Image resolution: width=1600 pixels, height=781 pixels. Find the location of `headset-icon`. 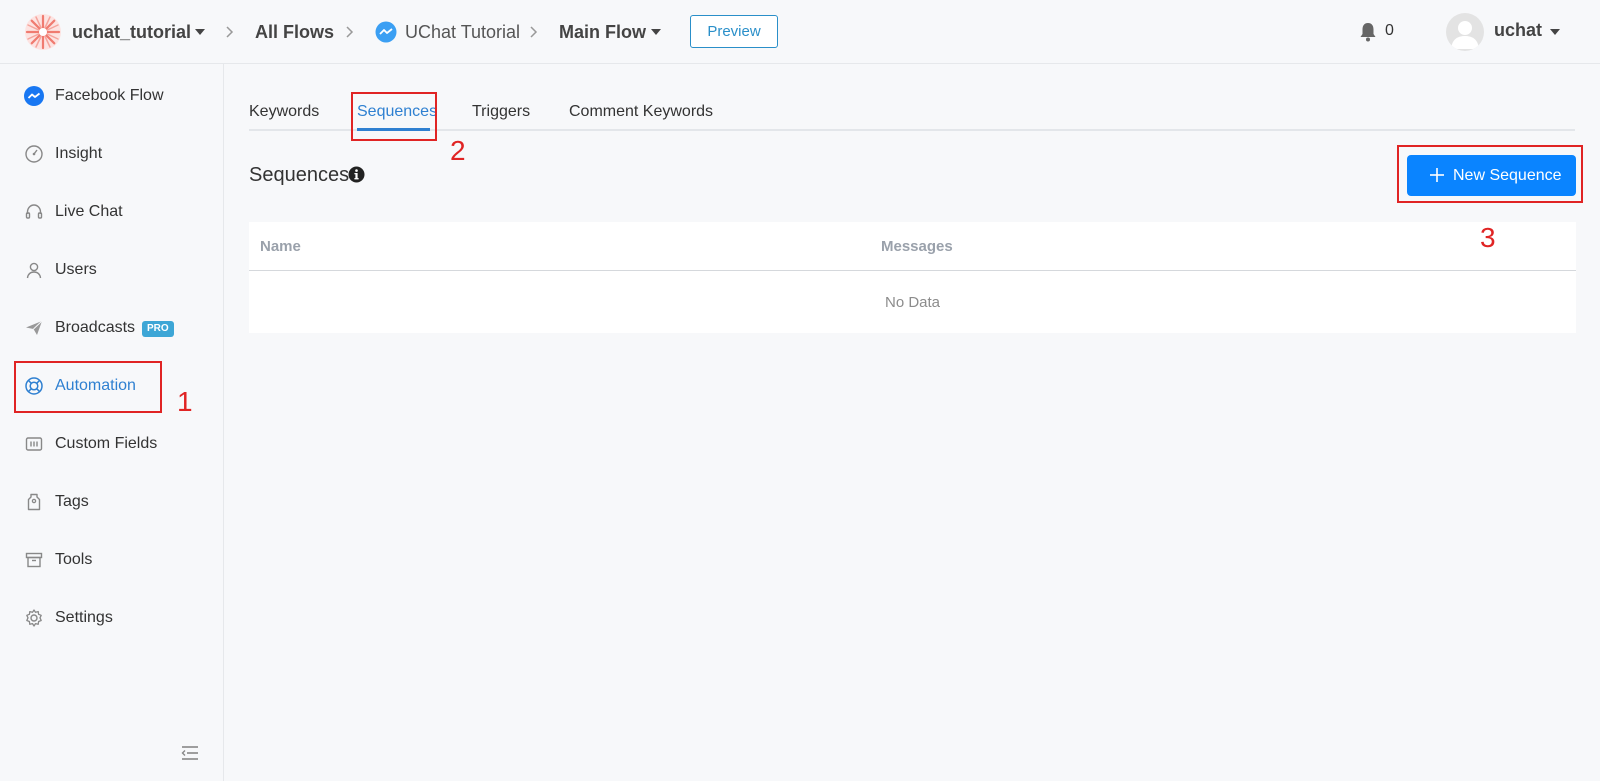

headset-icon is located at coordinates (34, 211).